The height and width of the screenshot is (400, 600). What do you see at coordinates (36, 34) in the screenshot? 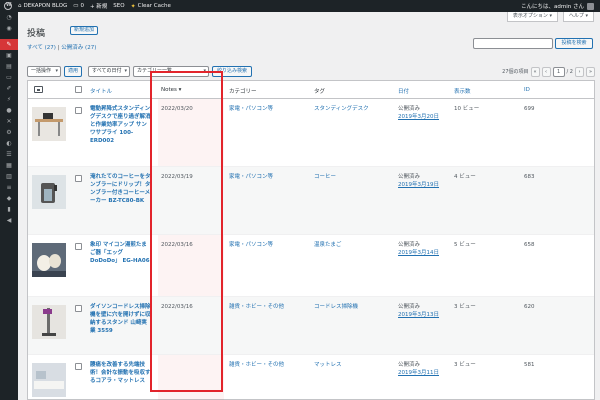
I see `page-title: 投稿` at bounding box center [36, 34].